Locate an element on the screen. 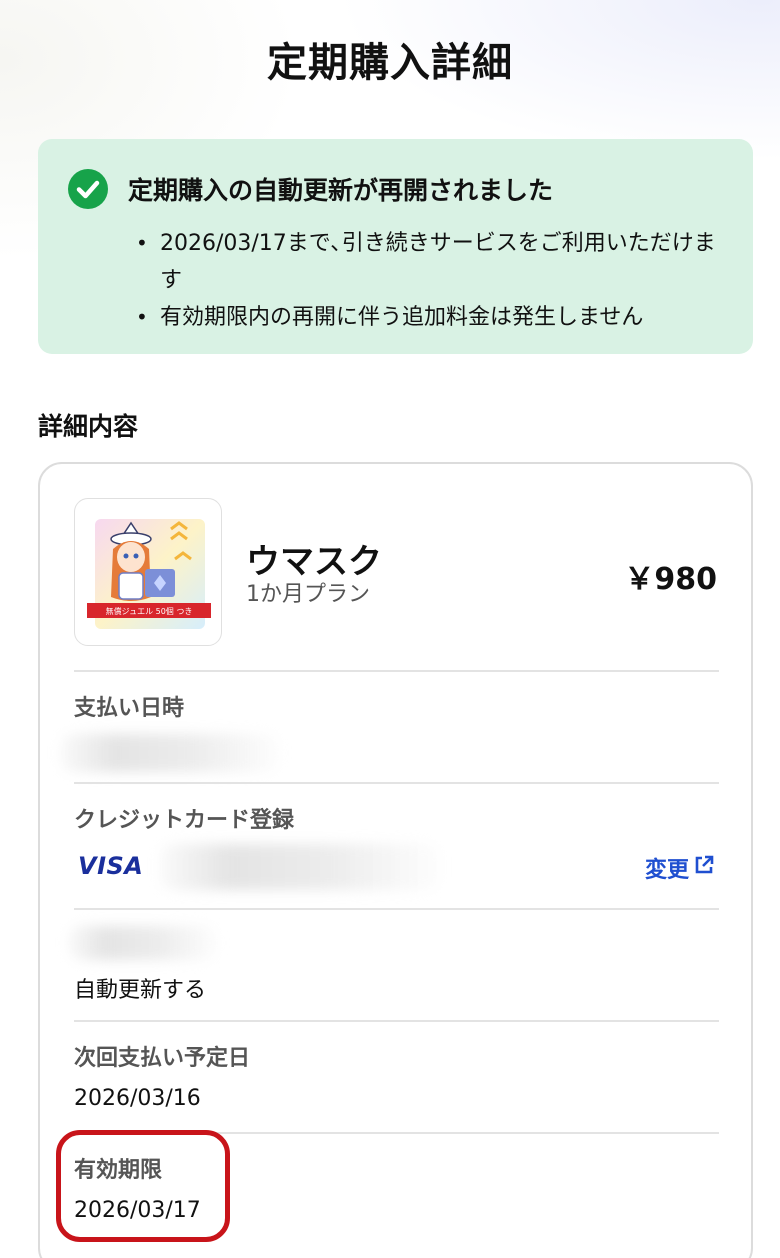  next-payment-value: 2026/03/16 is located at coordinates (137, 1098).